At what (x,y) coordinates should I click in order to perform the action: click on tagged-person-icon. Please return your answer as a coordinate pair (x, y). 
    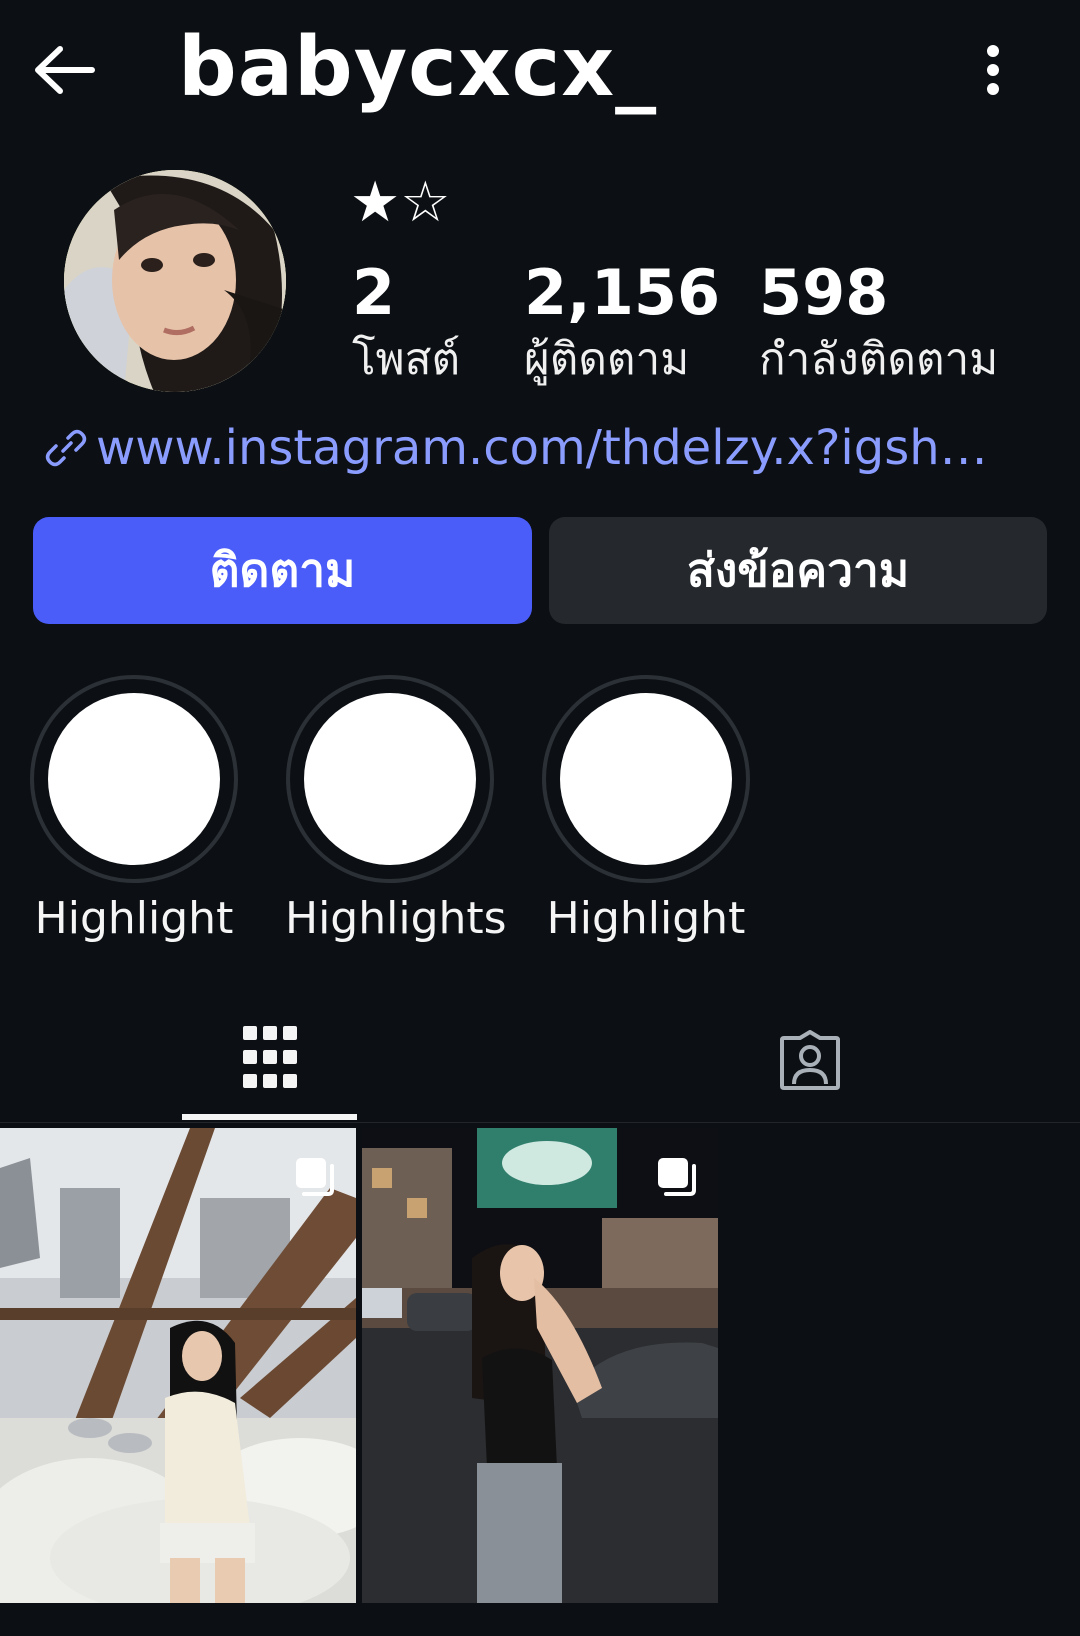
    Looking at the image, I should click on (809, 1060).